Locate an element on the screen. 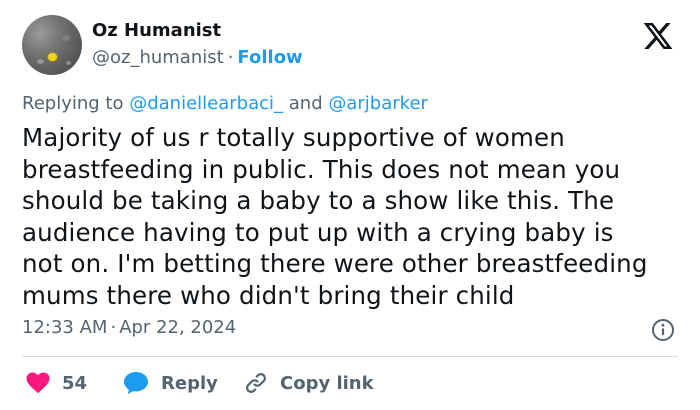 The width and height of the screenshot is (700, 410). x-logo-icon is located at coordinates (658, 36).